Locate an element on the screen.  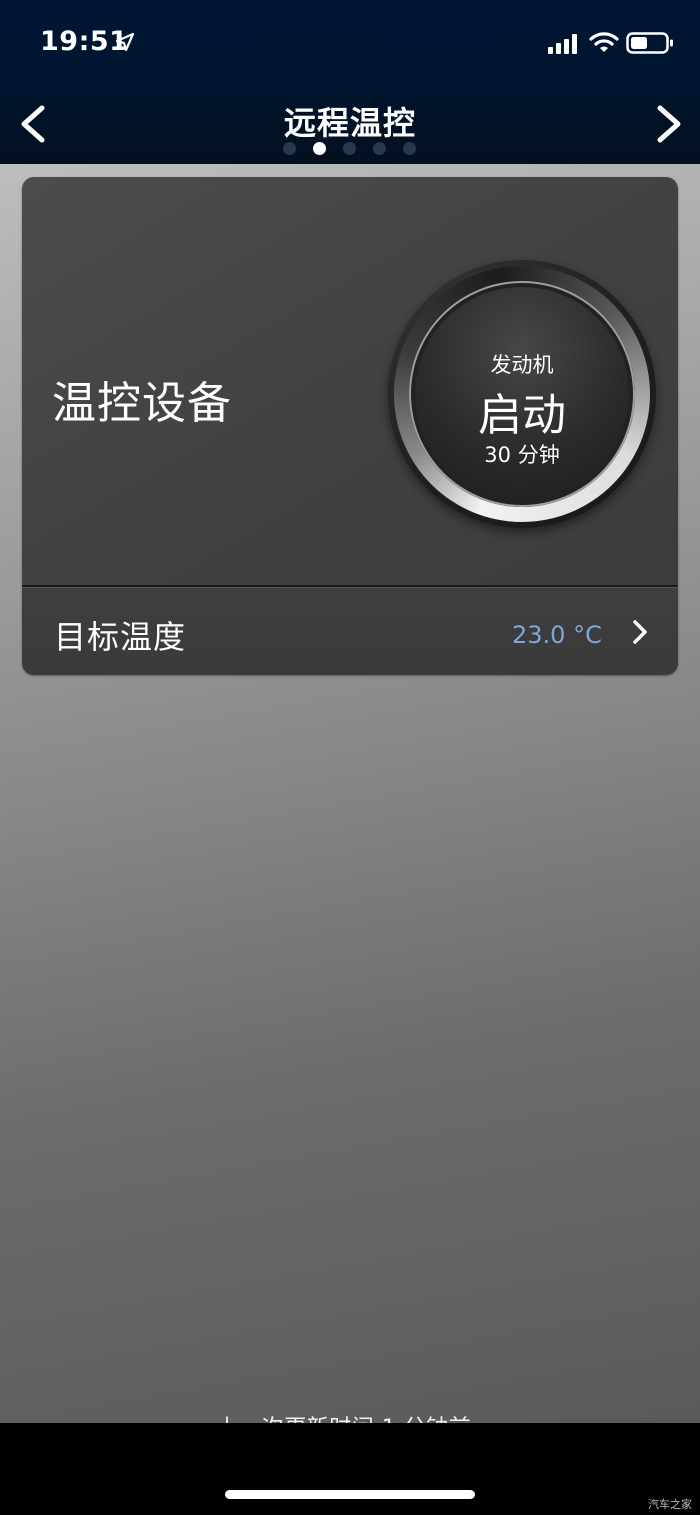
location-arrow-icon is located at coordinates (125, 42).